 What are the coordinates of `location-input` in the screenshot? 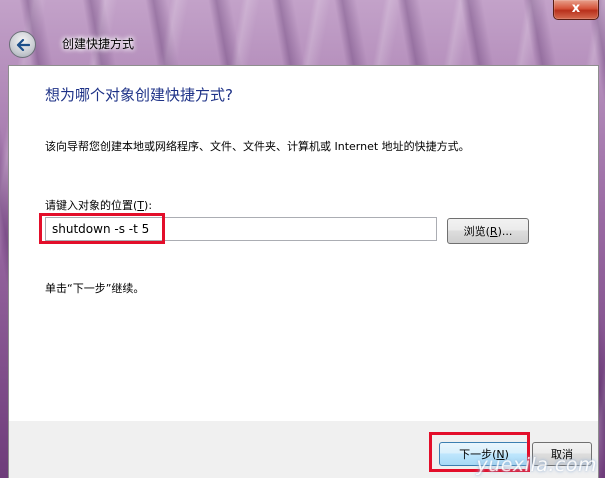 It's located at (241, 229).